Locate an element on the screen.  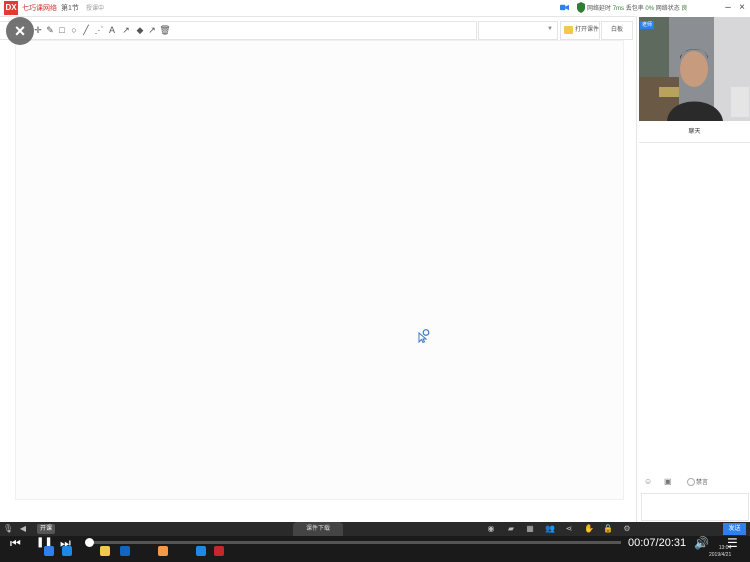
folder-icon is located at coordinates (568, 30).